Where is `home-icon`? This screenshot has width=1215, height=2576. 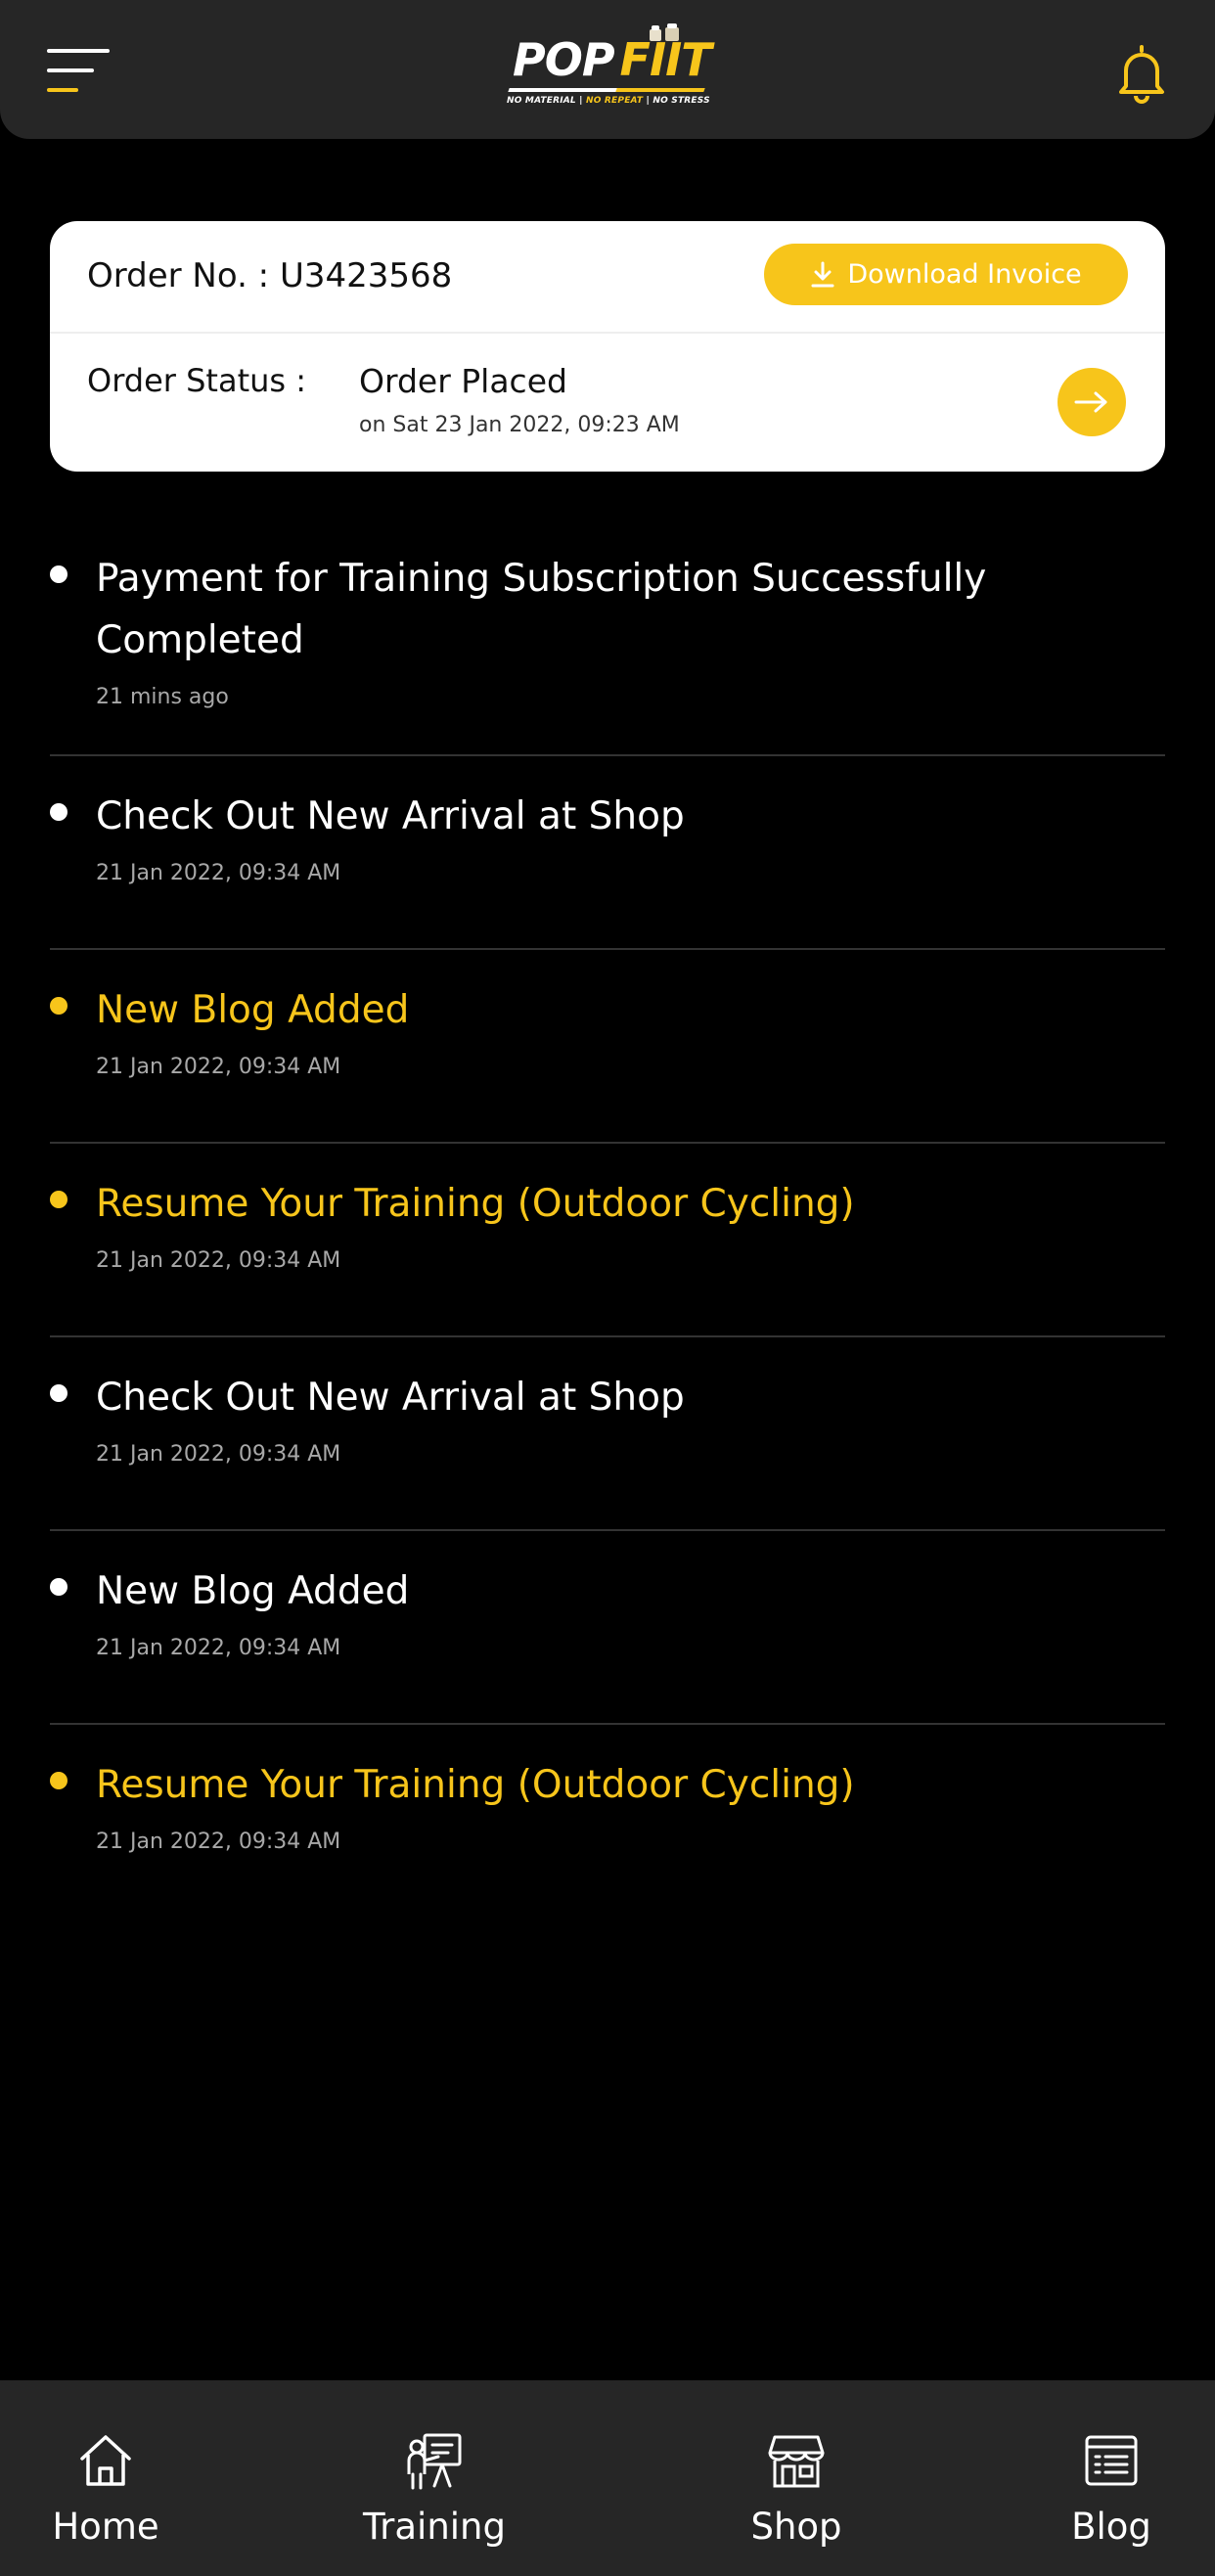
home-icon is located at coordinates (105, 2460).